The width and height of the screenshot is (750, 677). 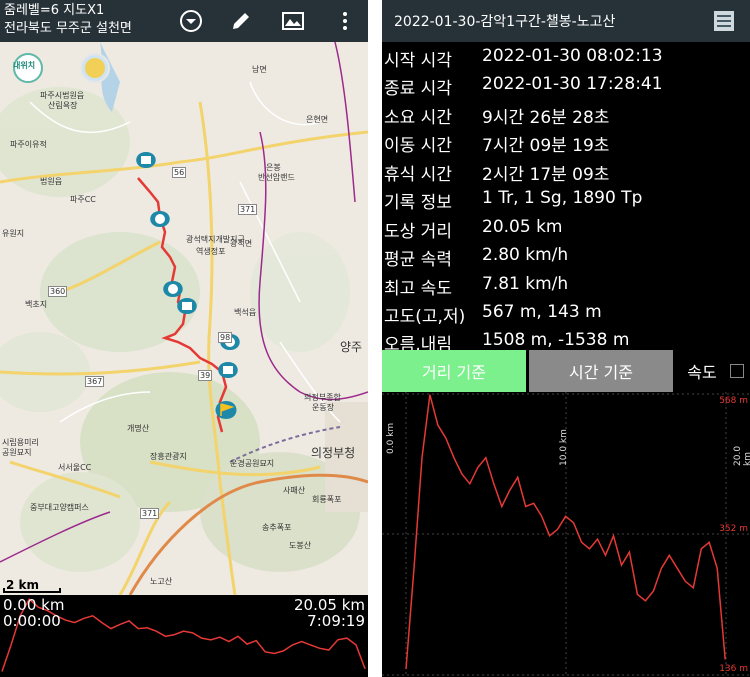 What do you see at coordinates (17, 452) in the screenshot?
I see `map-label: 공원묘지` at bounding box center [17, 452].